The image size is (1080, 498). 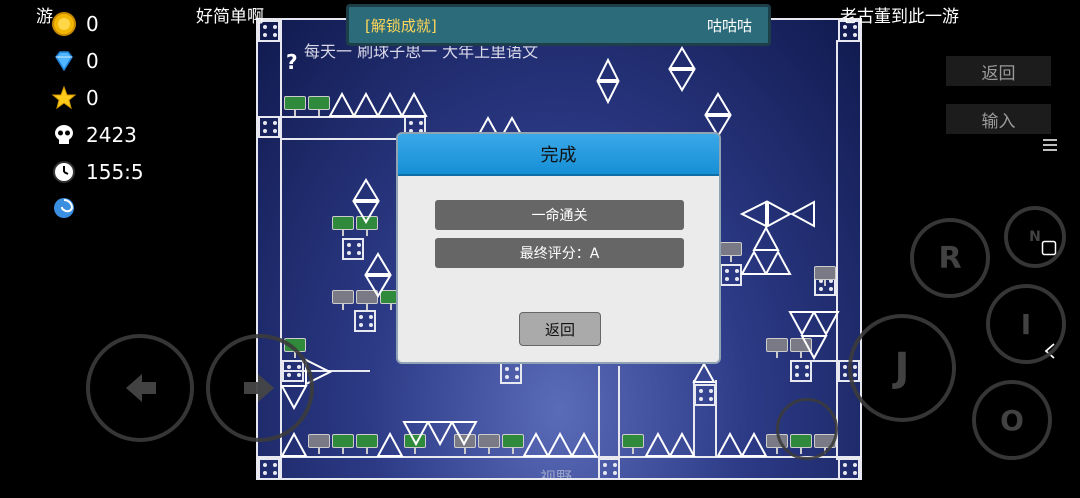 I want to click on swirl-icon, so click(x=64, y=208).